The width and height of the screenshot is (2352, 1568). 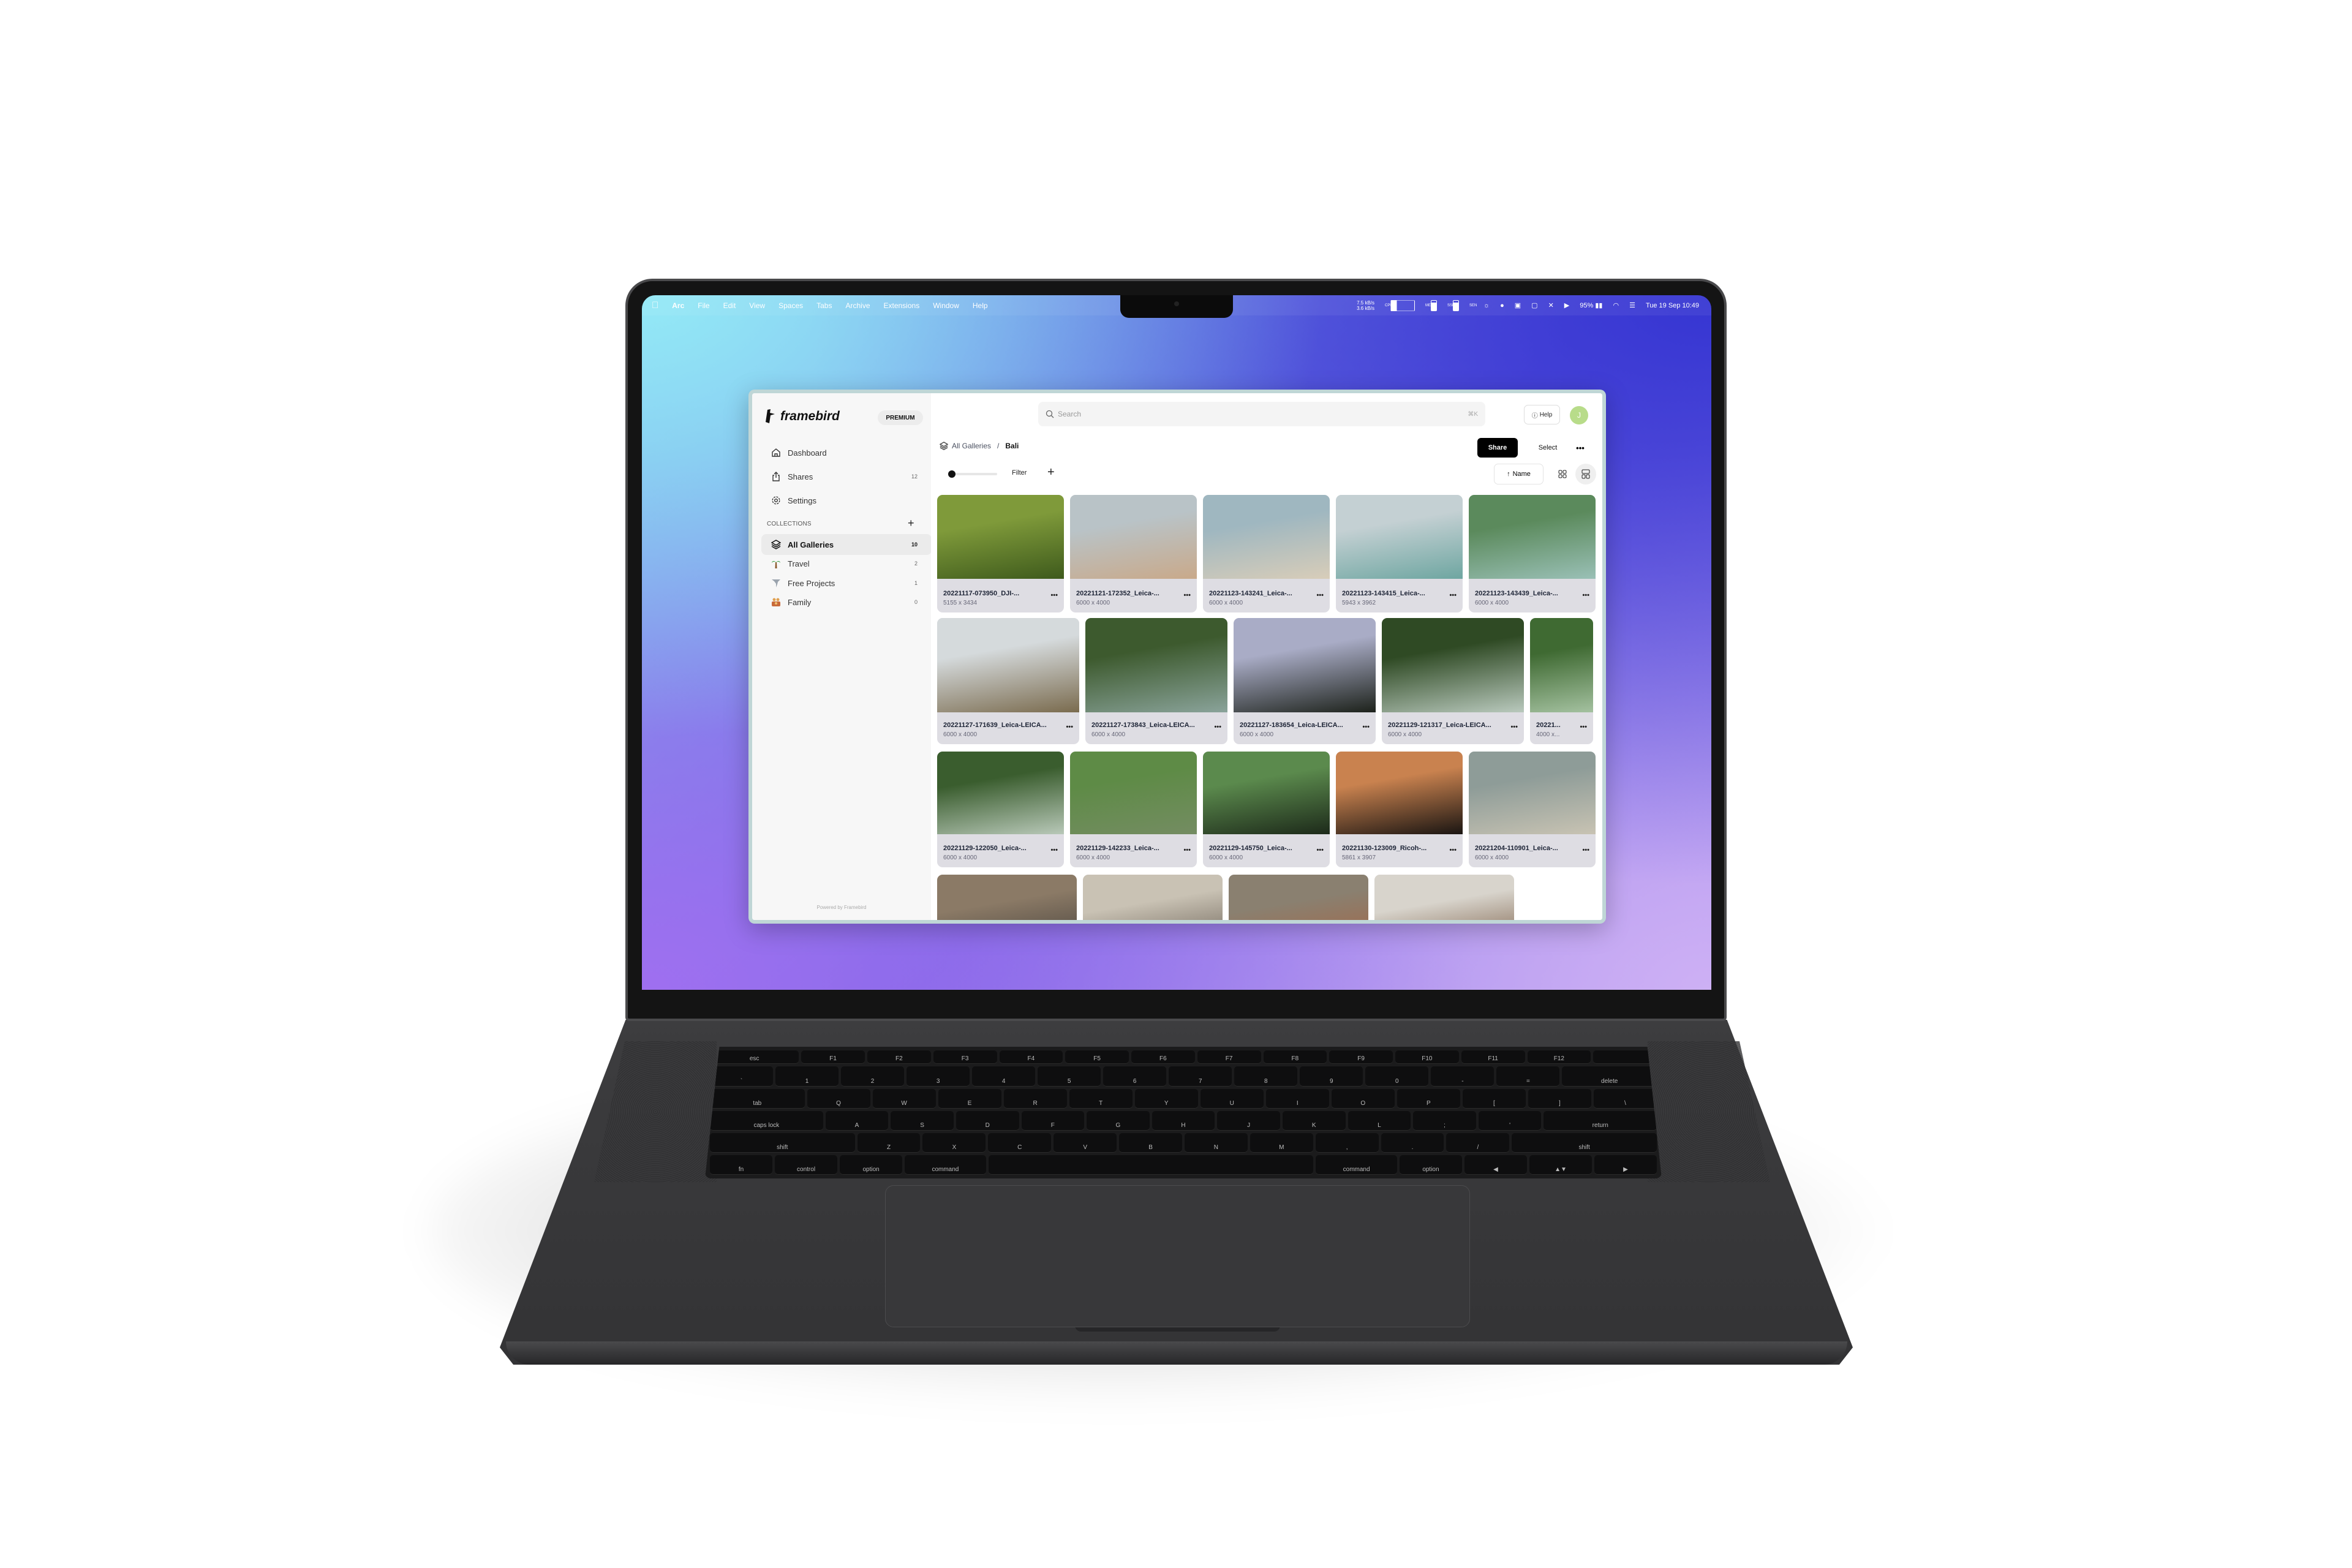 I want to click on key: /, so click(x=1478, y=1143).